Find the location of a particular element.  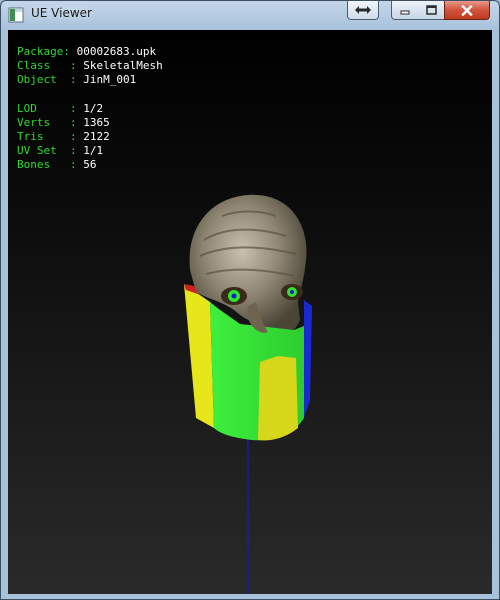

maximize-button is located at coordinates (431, 10).